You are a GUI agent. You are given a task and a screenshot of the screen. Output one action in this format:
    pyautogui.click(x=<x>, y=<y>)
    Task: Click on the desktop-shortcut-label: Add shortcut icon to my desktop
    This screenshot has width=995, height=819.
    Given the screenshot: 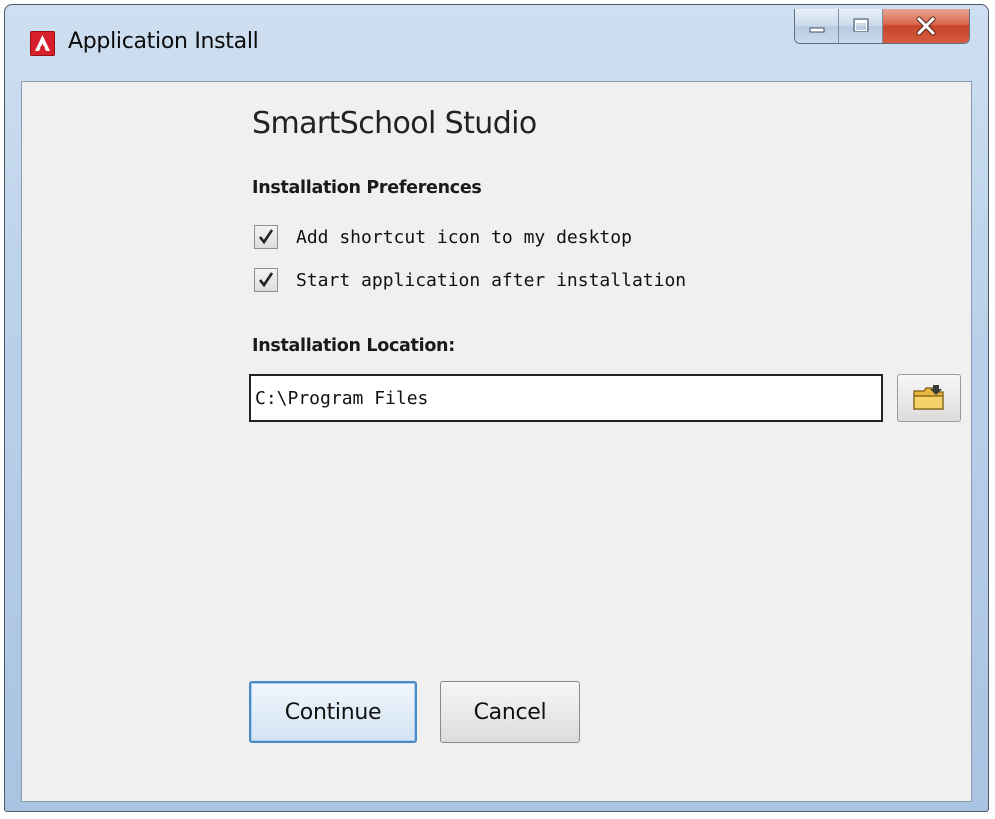 What is the action you would take?
    pyautogui.click(x=464, y=237)
    